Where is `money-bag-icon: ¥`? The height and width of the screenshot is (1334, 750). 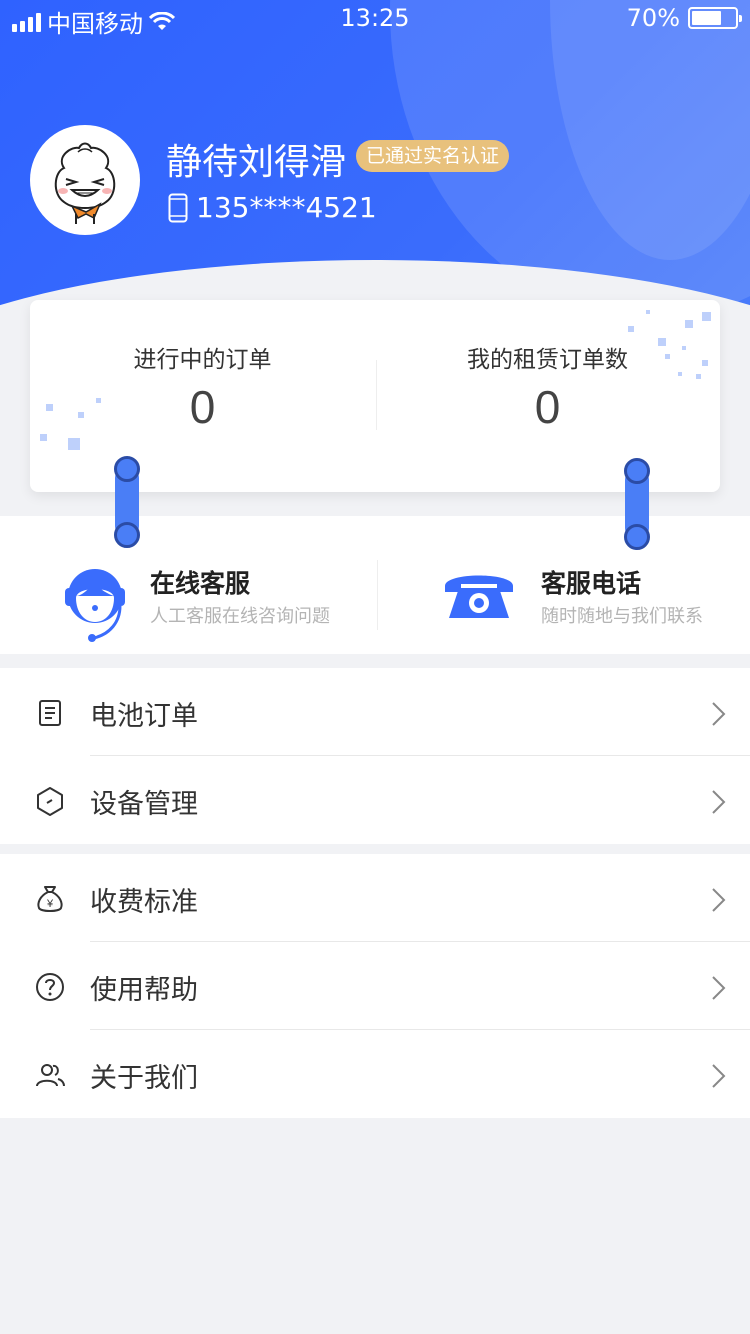
money-bag-icon: ¥ is located at coordinates (50, 899).